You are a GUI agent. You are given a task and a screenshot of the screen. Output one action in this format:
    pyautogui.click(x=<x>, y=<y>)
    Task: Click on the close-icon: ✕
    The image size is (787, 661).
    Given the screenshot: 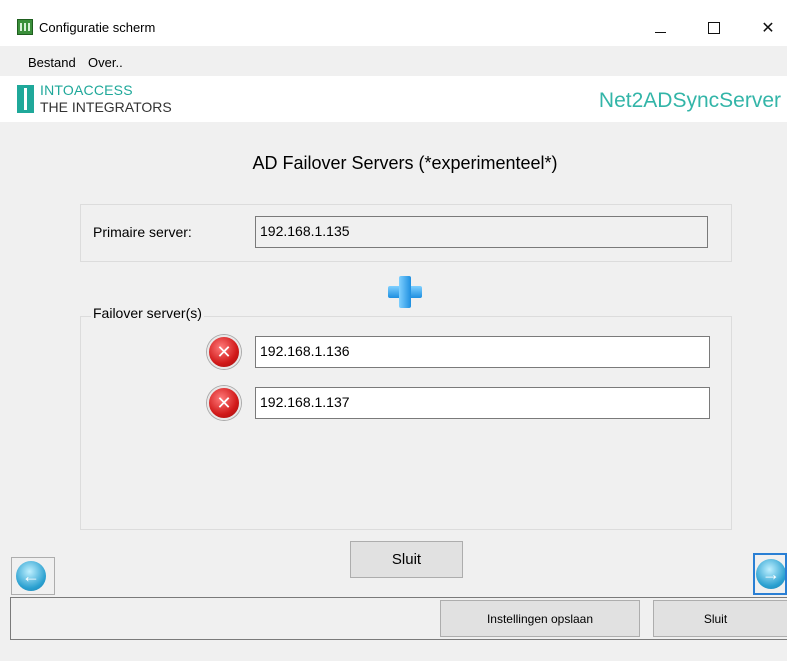 What is the action you would take?
    pyautogui.click(x=768, y=28)
    